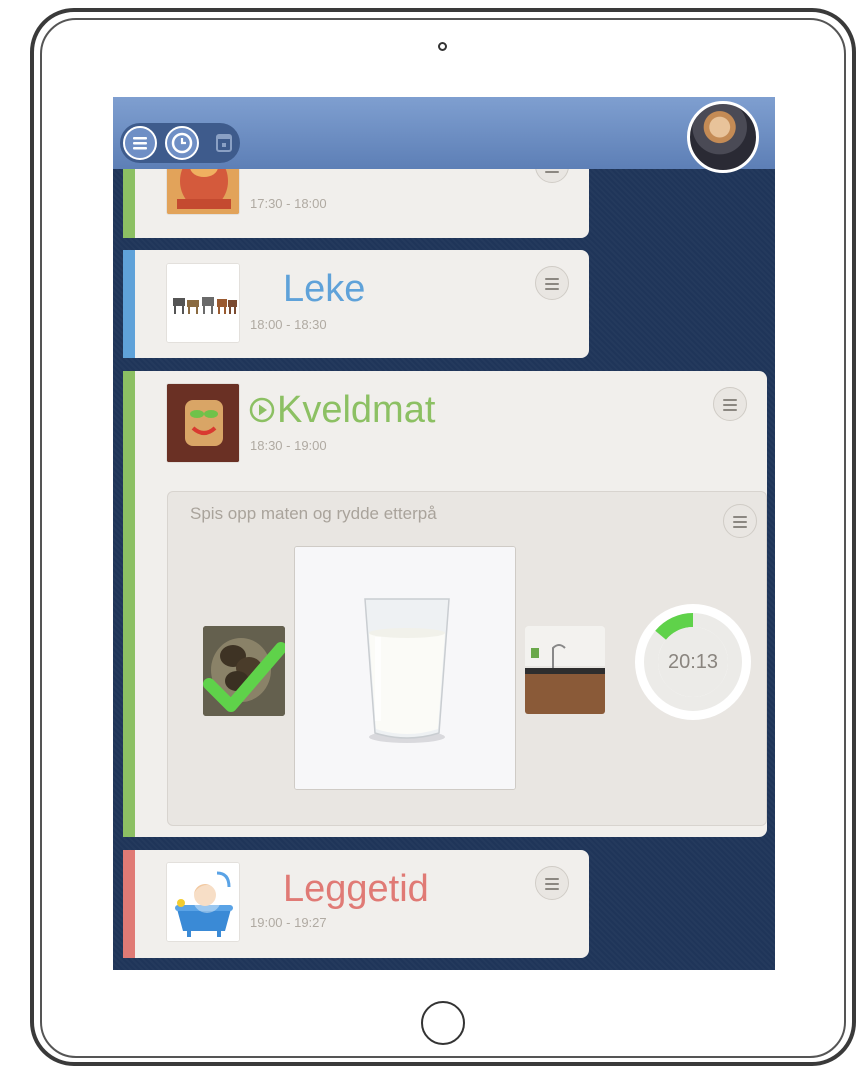  Describe the element at coordinates (288, 445) in the screenshot. I see `schedule-time: 18:30 - 19:00` at that location.